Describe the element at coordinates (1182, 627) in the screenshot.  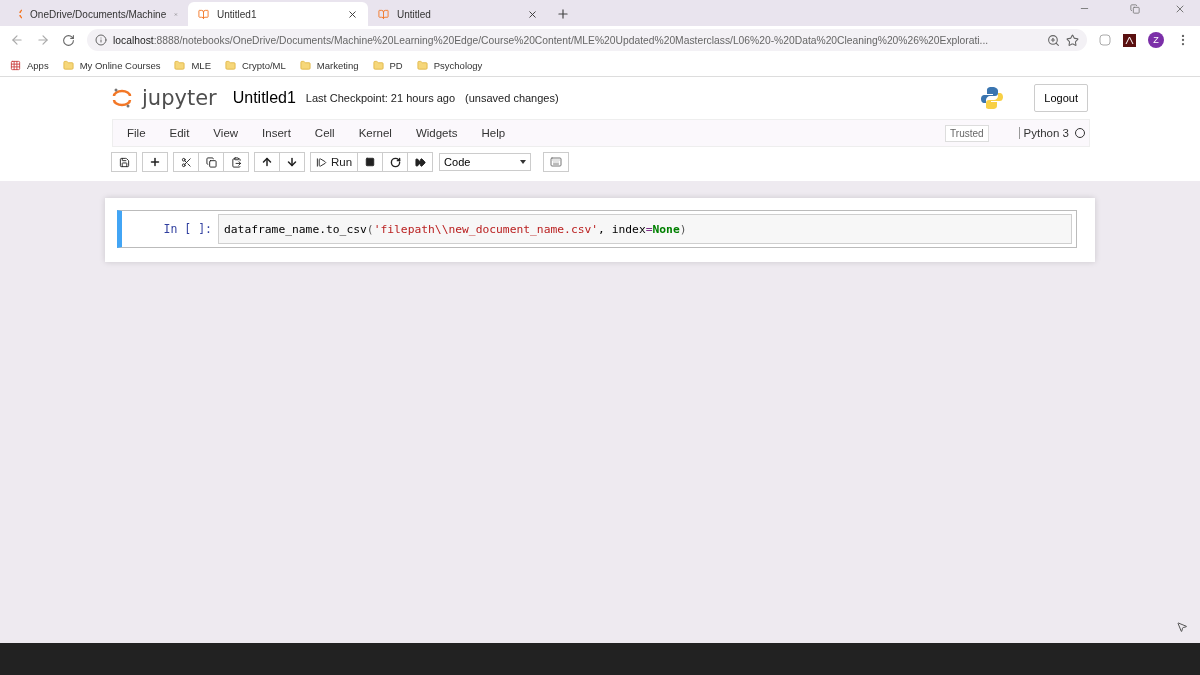
I see `mouse-cursor-icon` at that location.